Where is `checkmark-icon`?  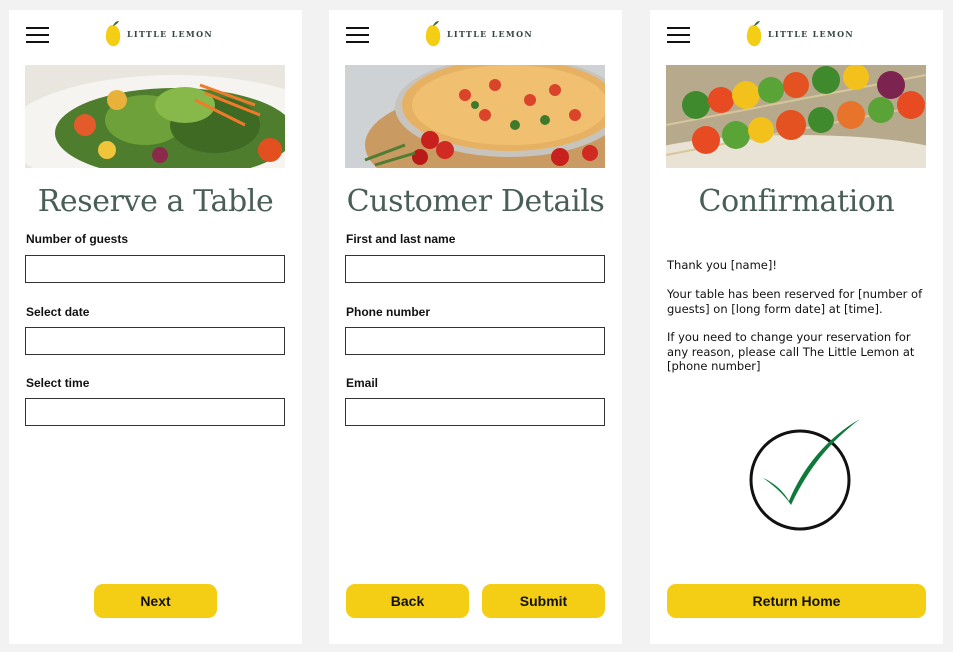
checkmark-icon is located at coordinates (804, 475).